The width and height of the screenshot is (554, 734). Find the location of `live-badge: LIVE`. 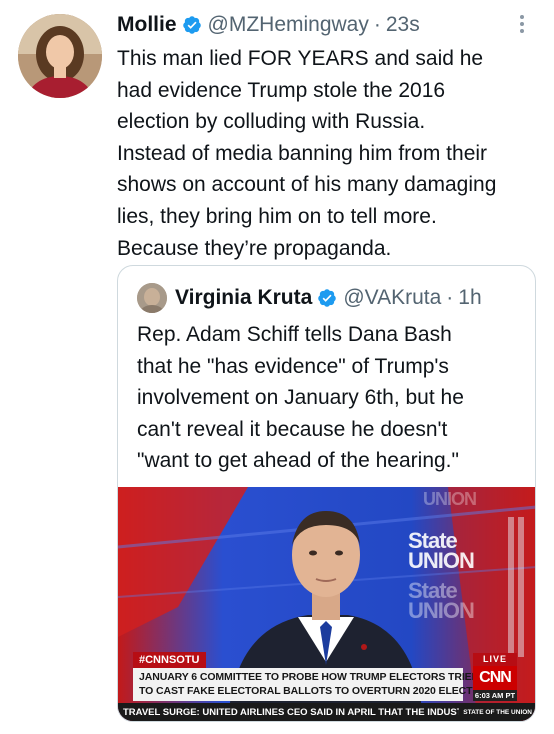

live-badge: LIVE is located at coordinates (495, 659).